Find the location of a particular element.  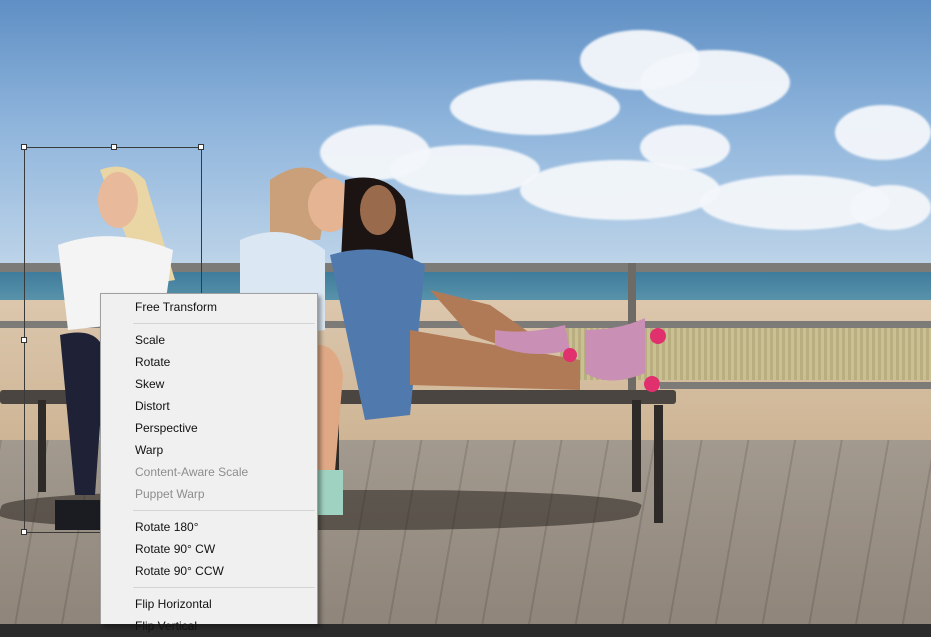

menu-item-skew: Skew is located at coordinates (209, 384).